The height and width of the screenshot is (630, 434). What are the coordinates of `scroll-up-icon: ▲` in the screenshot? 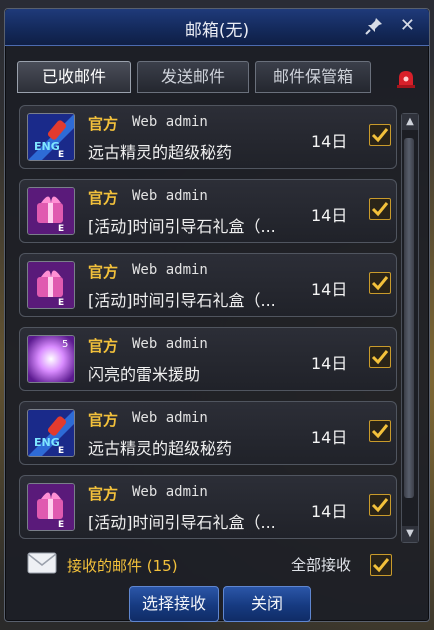 It's located at (410, 122).